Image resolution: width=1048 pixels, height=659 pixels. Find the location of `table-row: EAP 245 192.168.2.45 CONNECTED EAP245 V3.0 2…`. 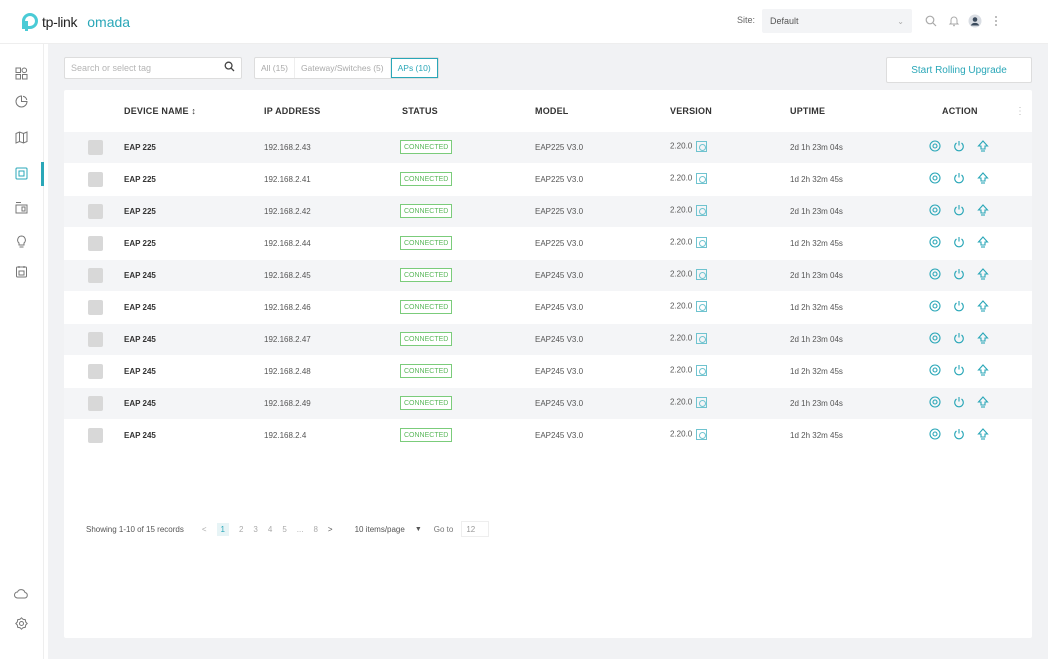

table-row: EAP 245 192.168.2.45 CONNECTED EAP245 V3.0 2… is located at coordinates (548, 275).